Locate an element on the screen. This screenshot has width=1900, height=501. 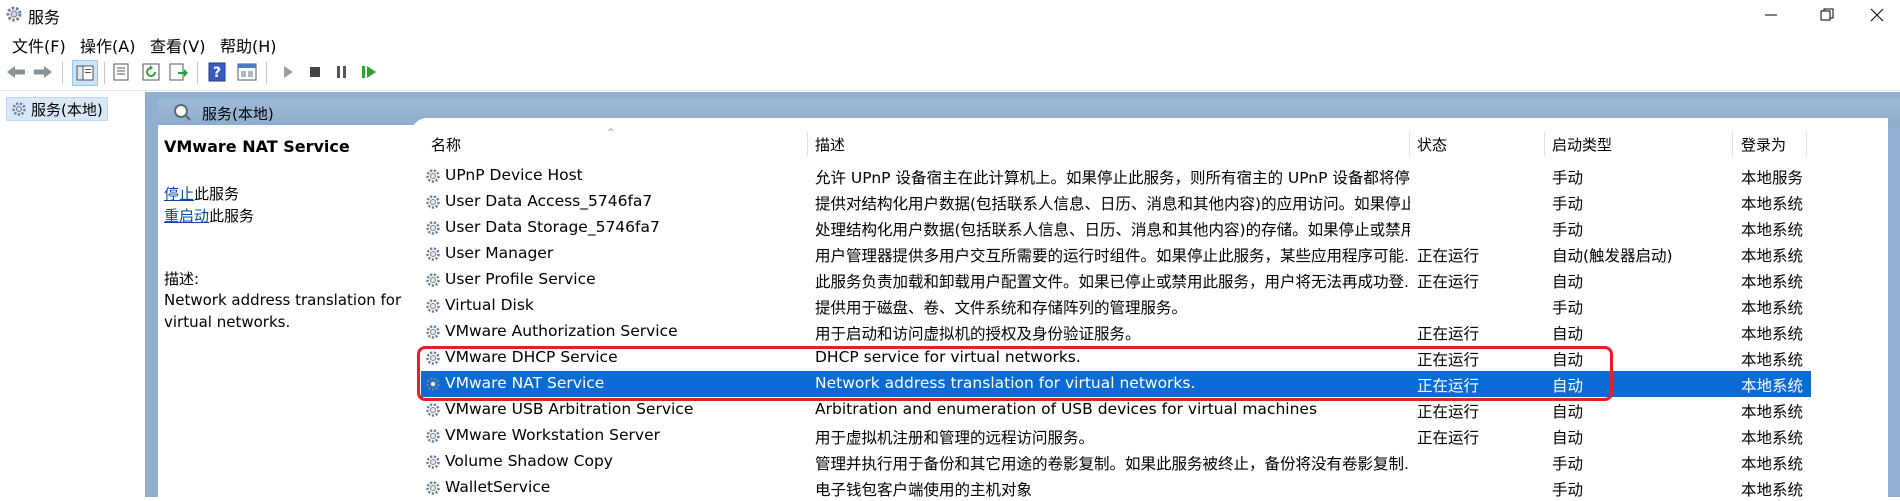
show-hide-console-tree-icon is located at coordinates (85, 73).